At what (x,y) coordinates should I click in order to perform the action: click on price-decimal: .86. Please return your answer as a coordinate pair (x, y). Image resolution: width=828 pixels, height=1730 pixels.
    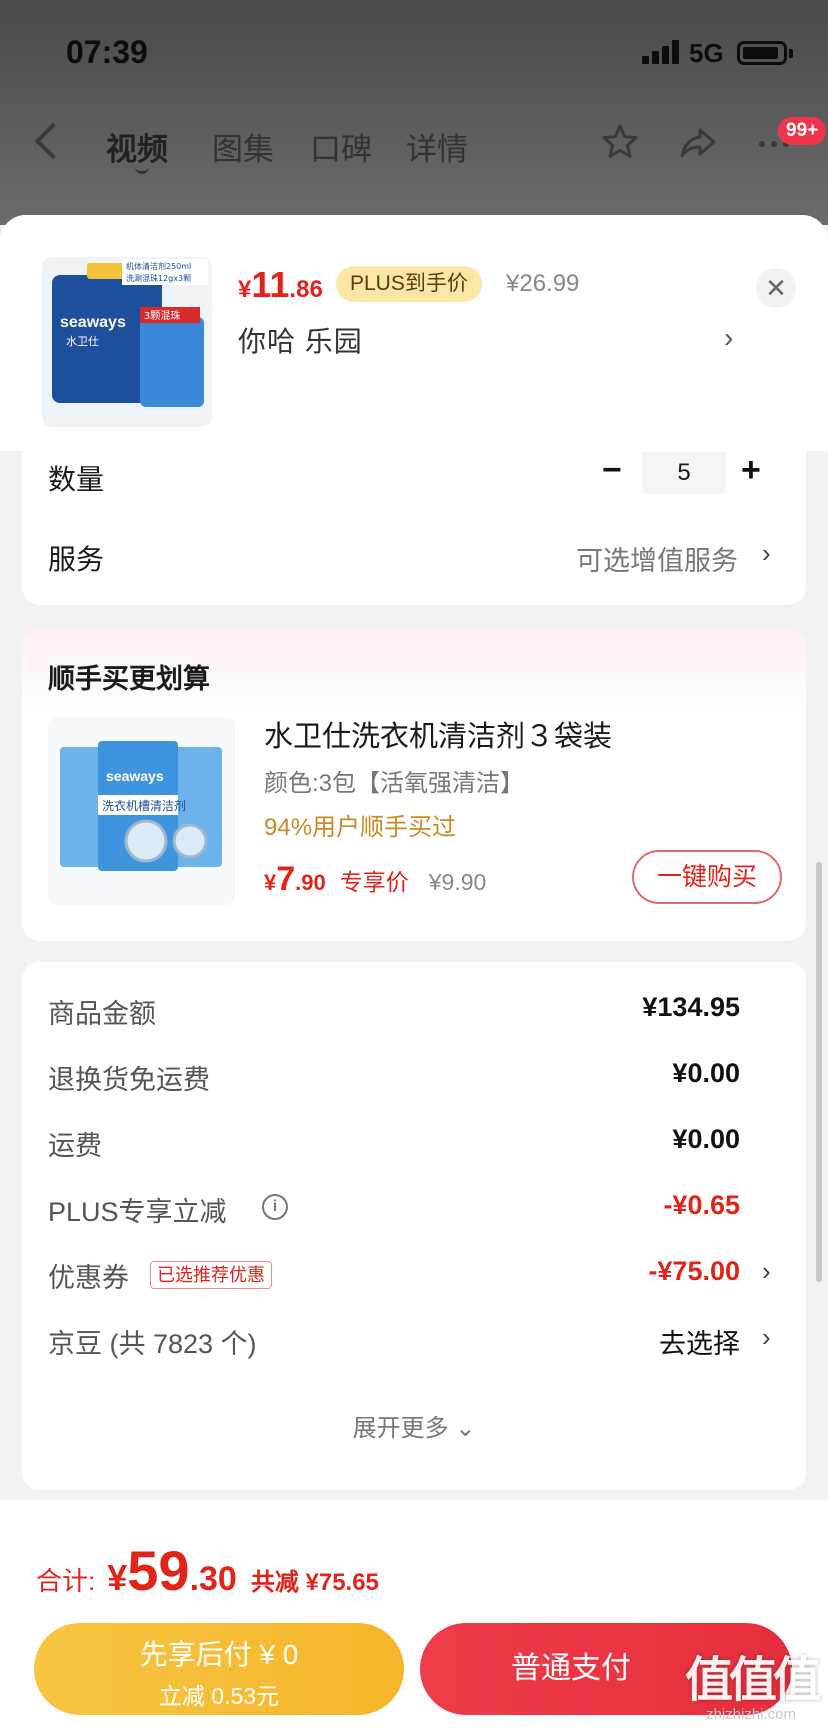
    Looking at the image, I should click on (306, 289).